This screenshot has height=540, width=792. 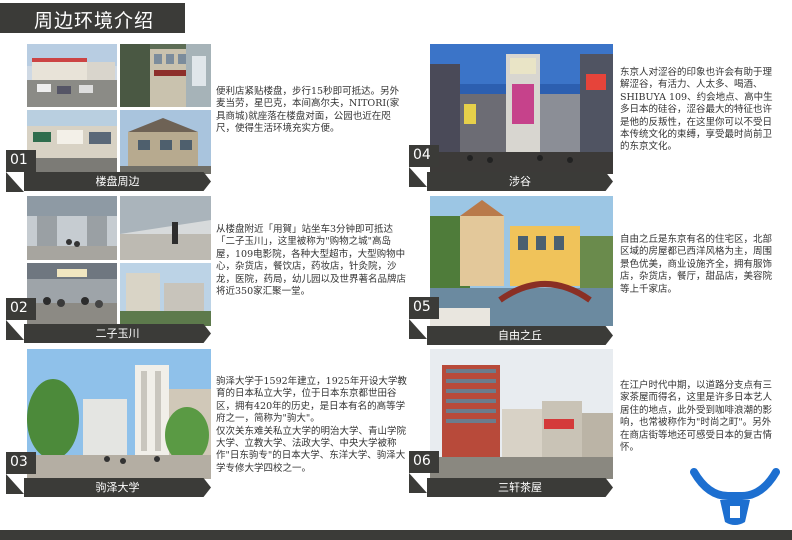 I want to click on section-05-number: 05, so click(x=422, y=307).